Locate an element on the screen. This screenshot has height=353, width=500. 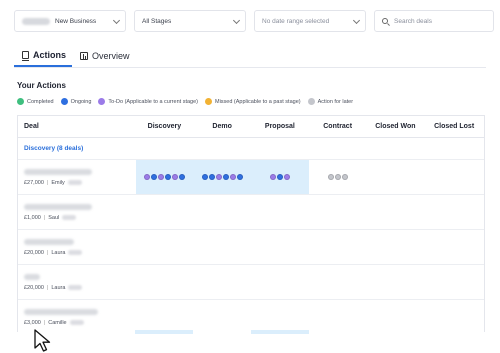
column-header-closed-won: Closed Won is located at coordinates (396, 126).